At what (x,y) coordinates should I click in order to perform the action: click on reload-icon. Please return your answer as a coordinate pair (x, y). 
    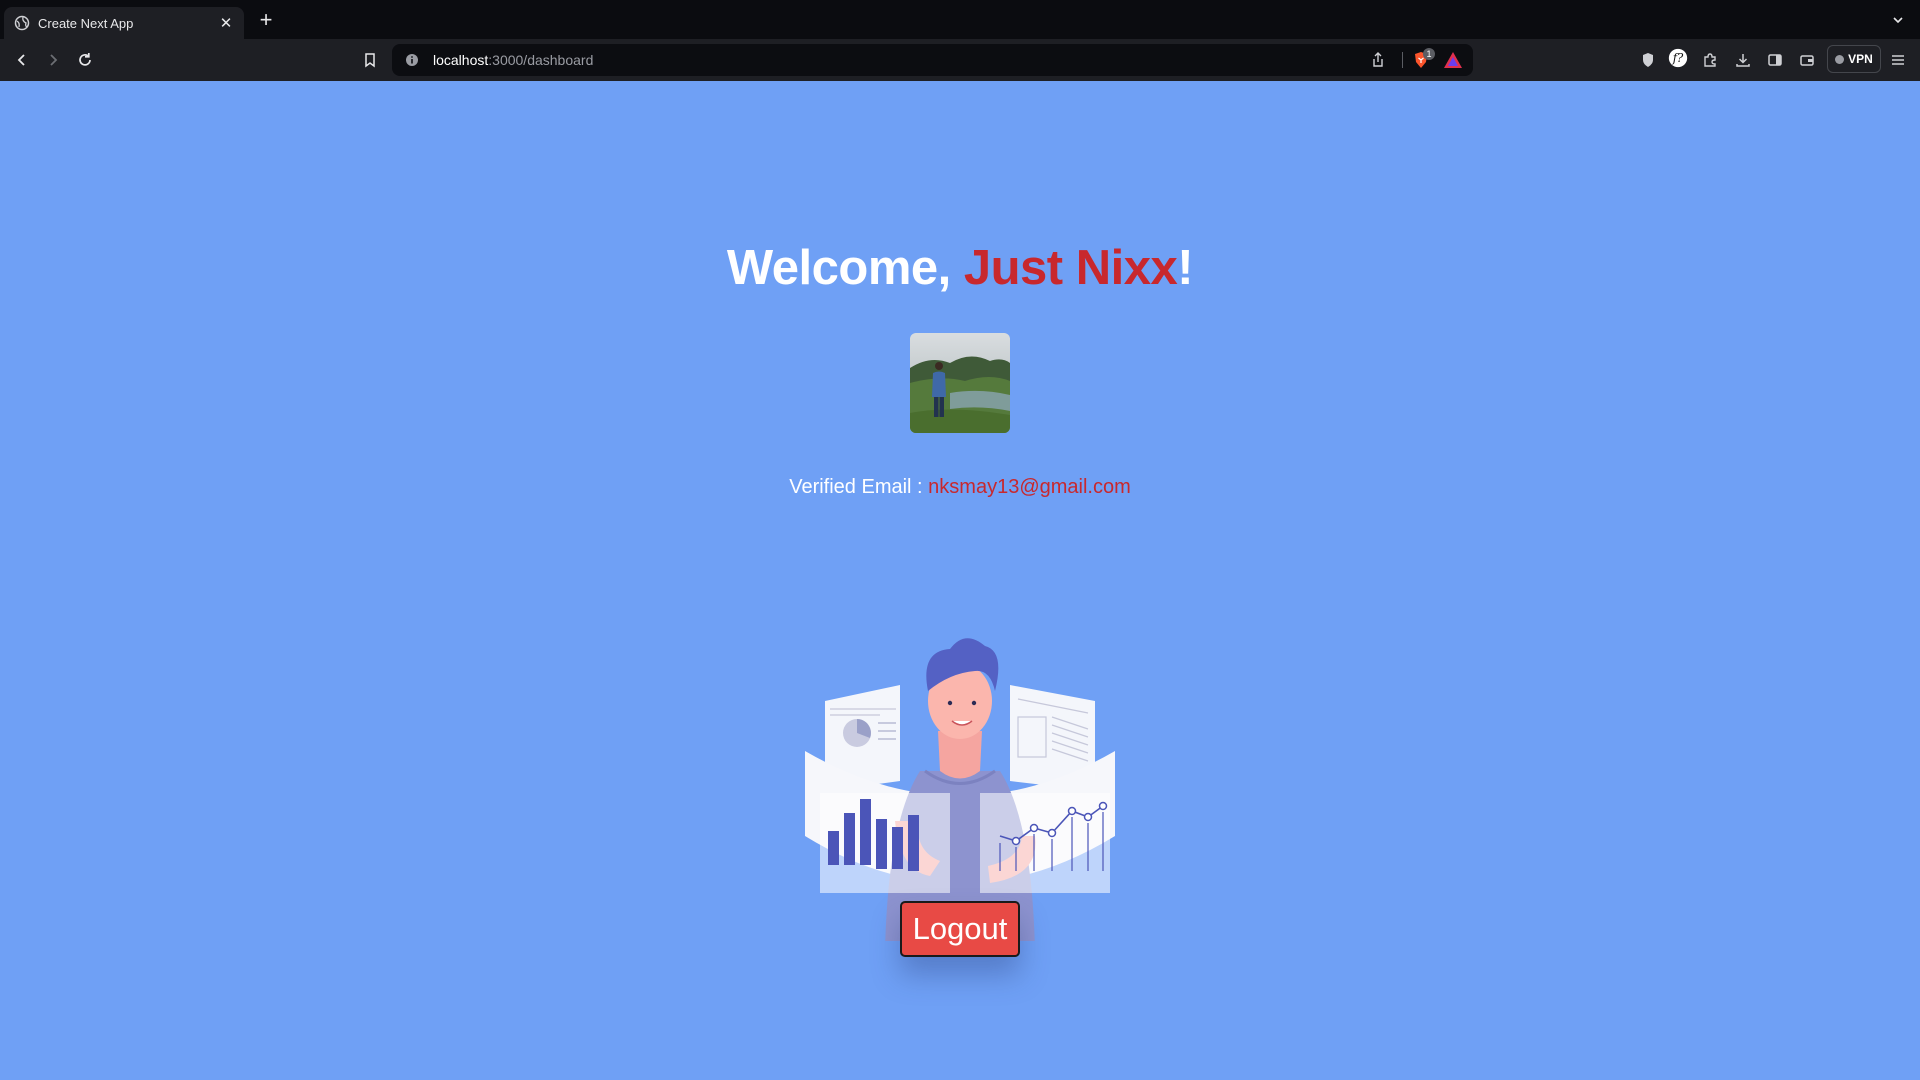
    Looking at the image, I should click on (85, 60).